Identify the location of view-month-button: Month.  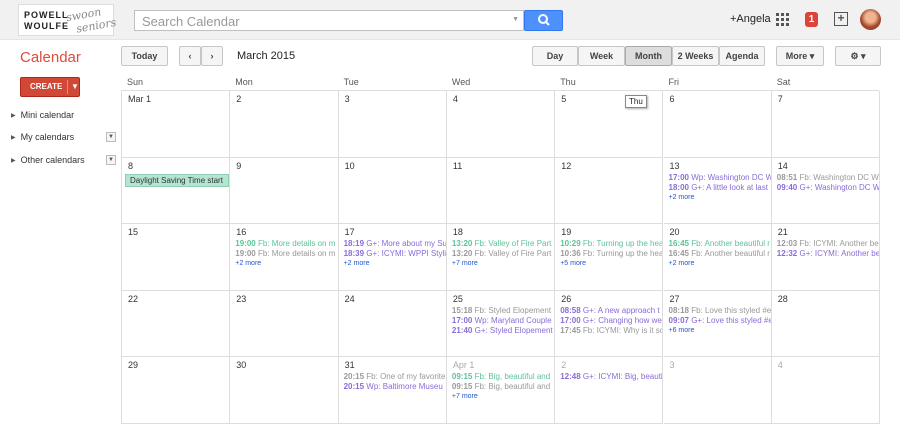
(648, 56).